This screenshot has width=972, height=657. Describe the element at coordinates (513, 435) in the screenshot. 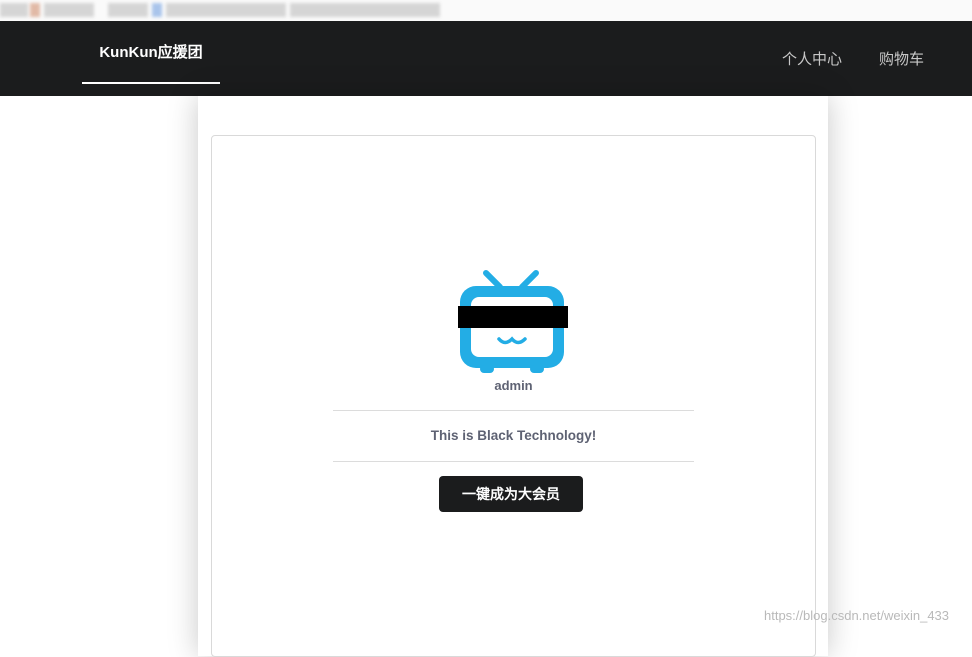

I see `profile-tagline: This is Black Technology!` at that location.